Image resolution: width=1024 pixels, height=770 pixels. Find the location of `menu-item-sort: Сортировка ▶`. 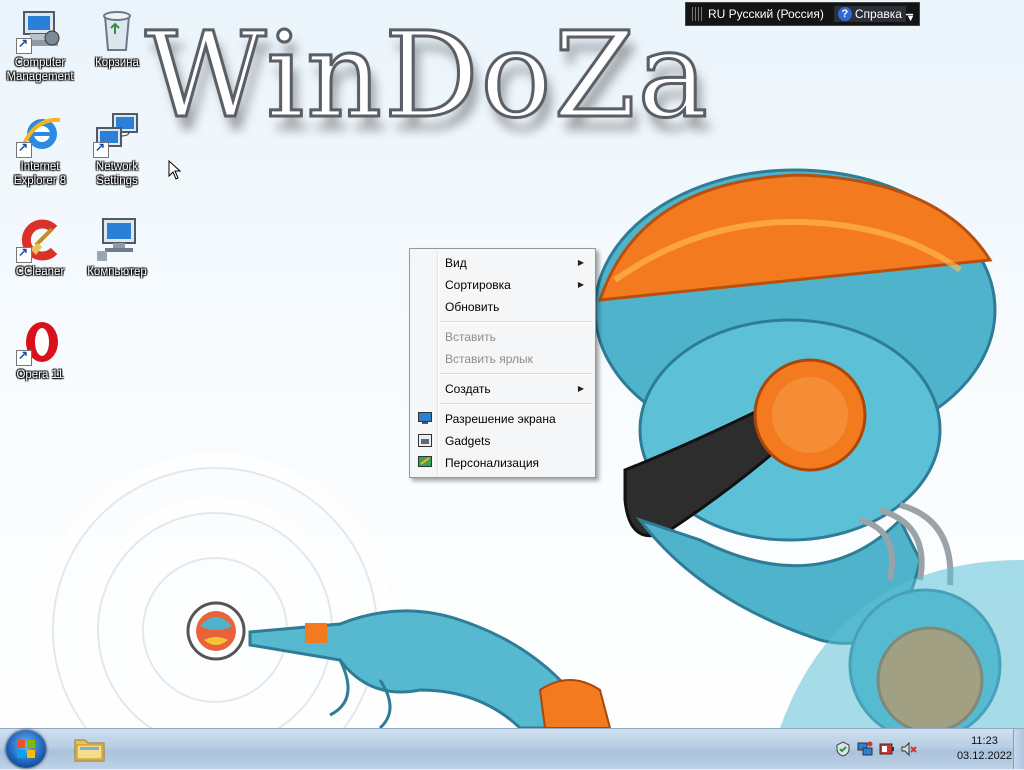

menu-item-sort: Сортировка ▶ is located at coordinates (502, 285).